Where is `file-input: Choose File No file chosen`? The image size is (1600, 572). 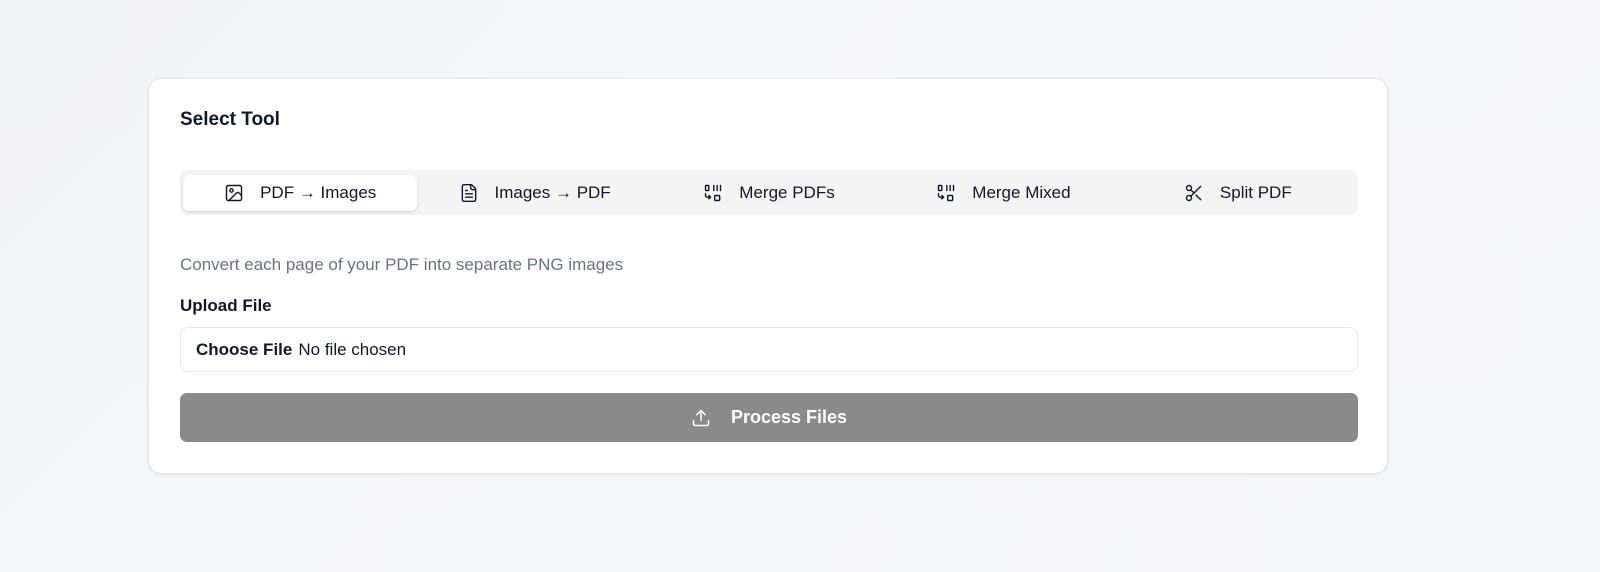
file-input: Choose File No file chosen is located at coordinates (769, 349).